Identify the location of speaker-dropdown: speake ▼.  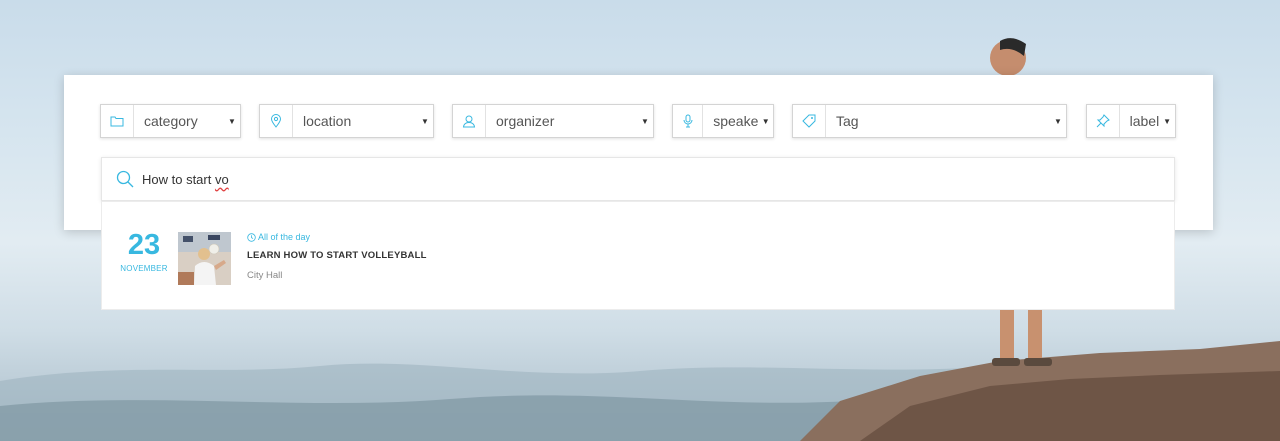
(723, 121).